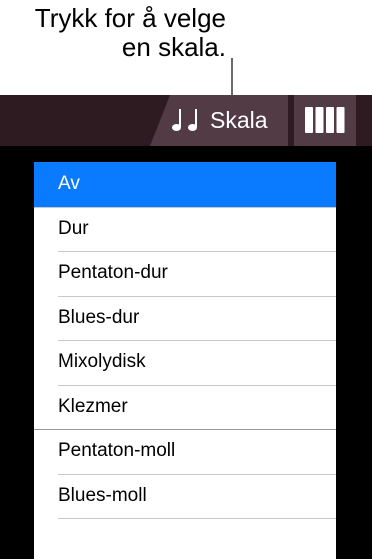 Image resolution: width=372 pixels, height=559 pixels. I want to click on callout-pointer-line, so click(232, 76).